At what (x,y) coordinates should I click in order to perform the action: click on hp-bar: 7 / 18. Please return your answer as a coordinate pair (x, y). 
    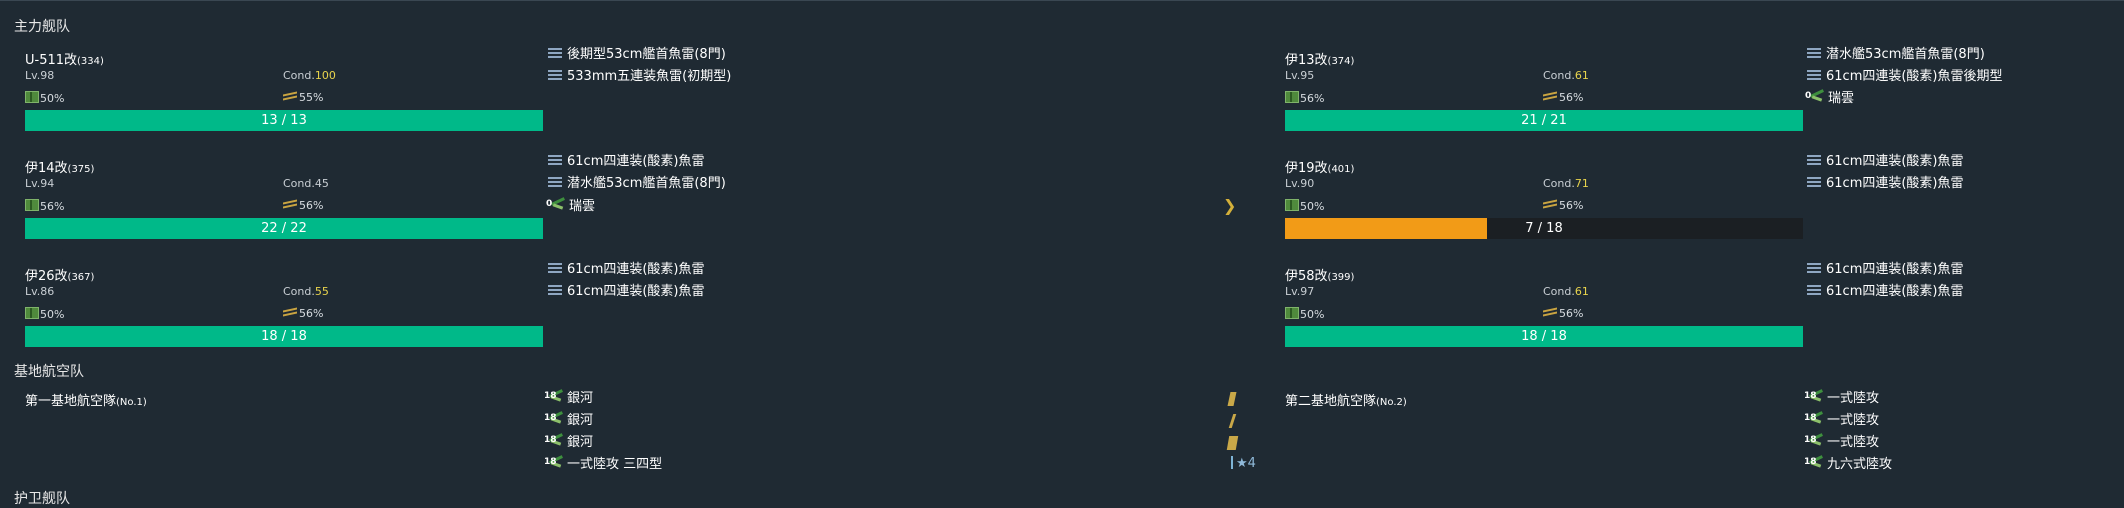
    Looking at the image, I should click on (1544, 228).